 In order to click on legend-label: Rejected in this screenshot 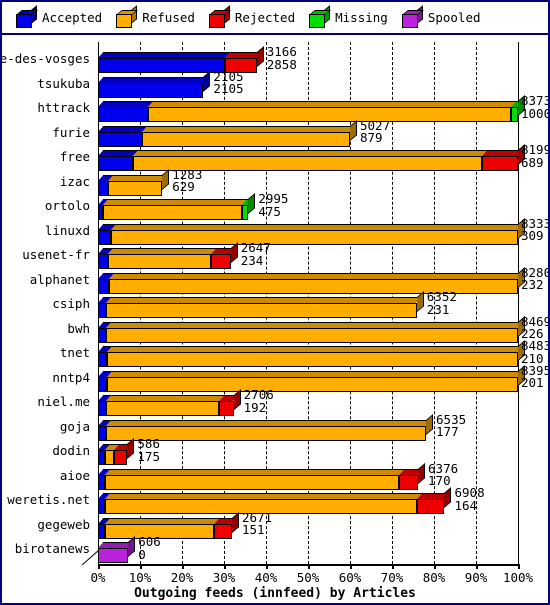, I will do `click(265, 17)`.